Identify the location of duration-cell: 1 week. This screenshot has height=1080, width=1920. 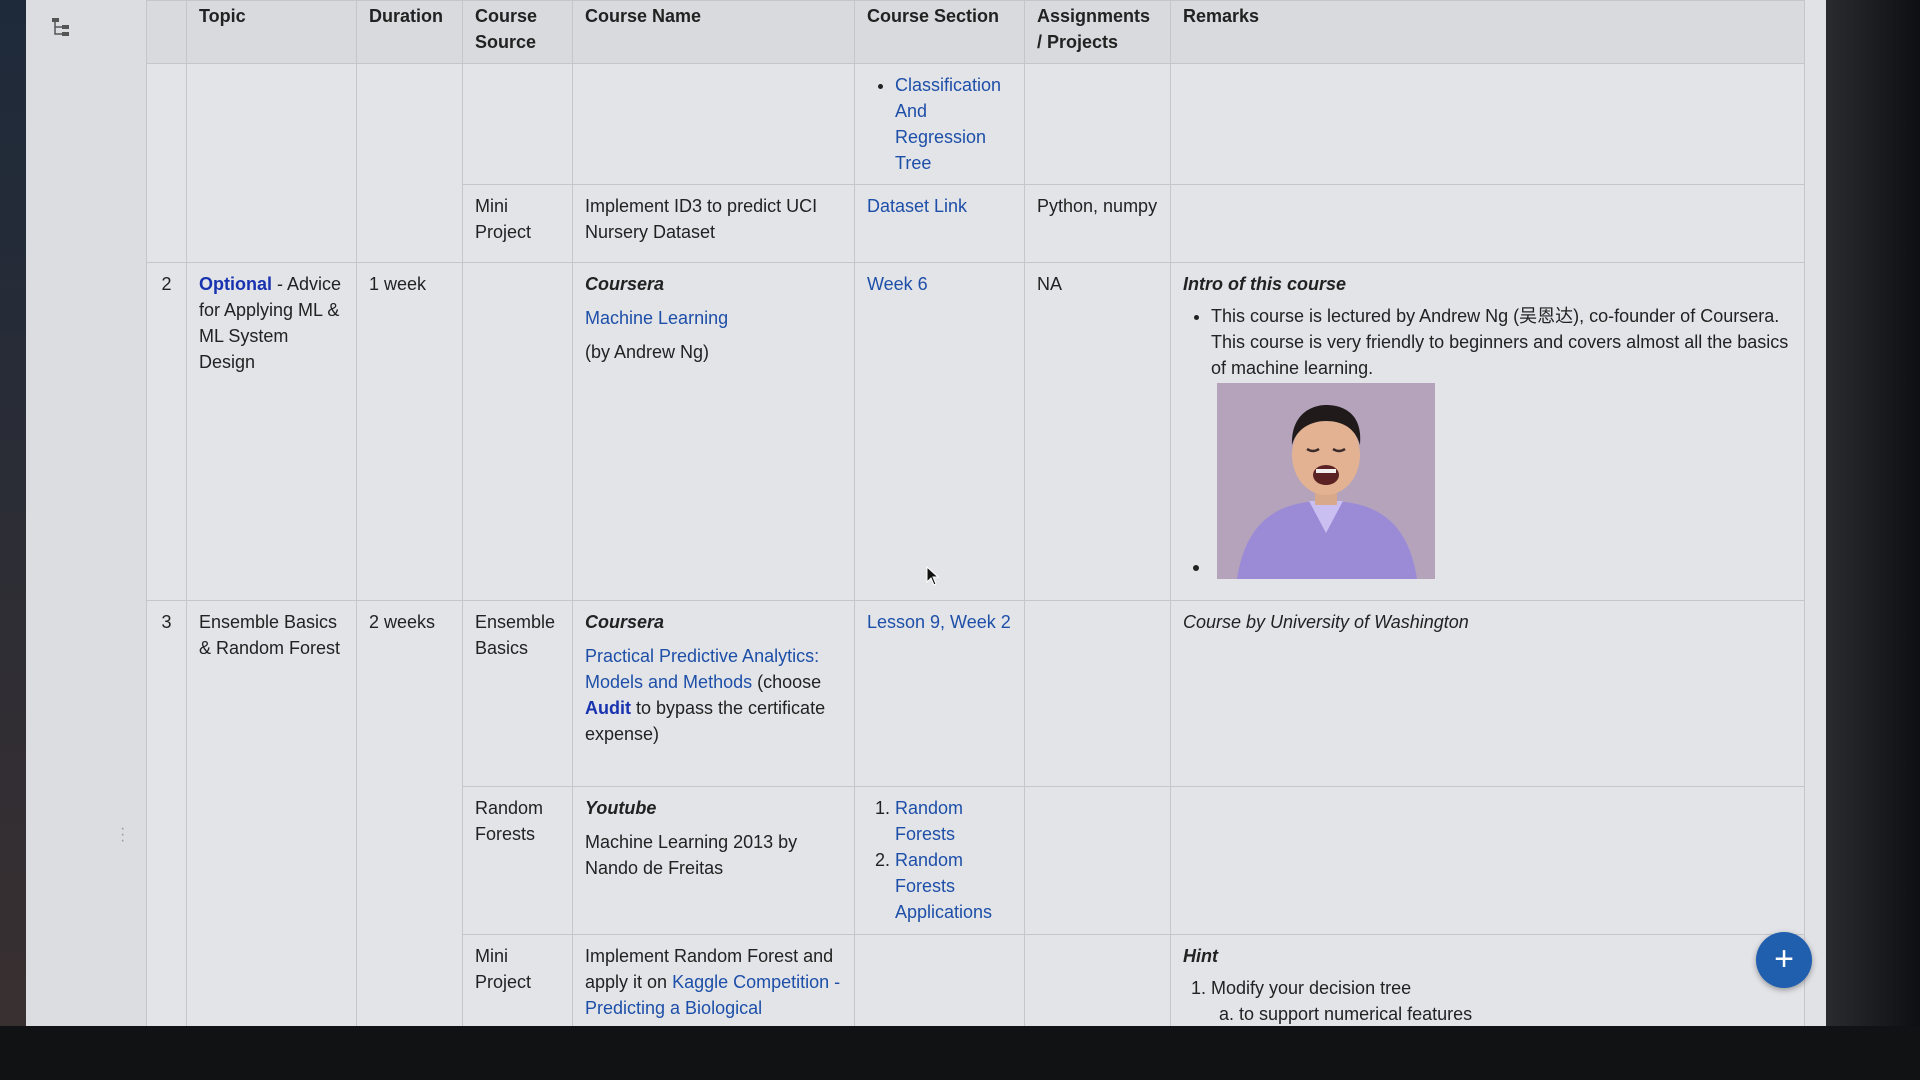
(409, 431).